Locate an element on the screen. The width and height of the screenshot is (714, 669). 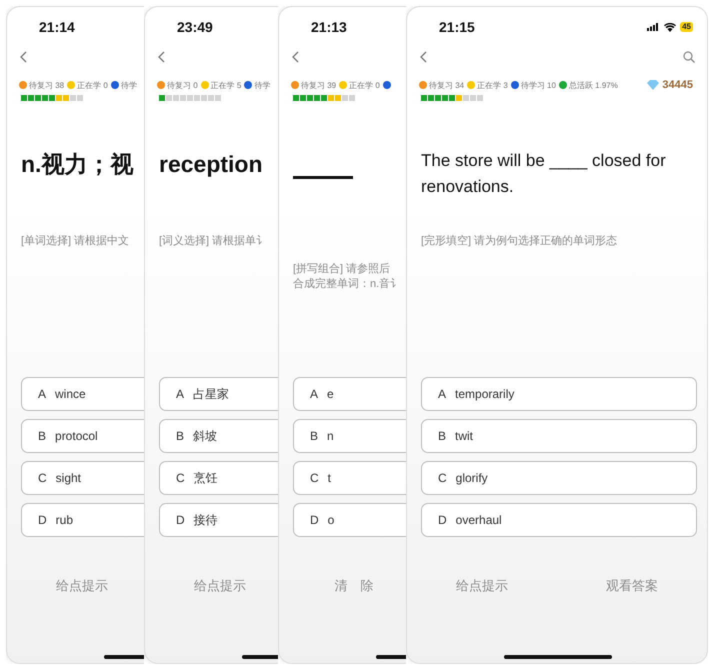
gem-count: 34445 is located at coordinates (677, 85).